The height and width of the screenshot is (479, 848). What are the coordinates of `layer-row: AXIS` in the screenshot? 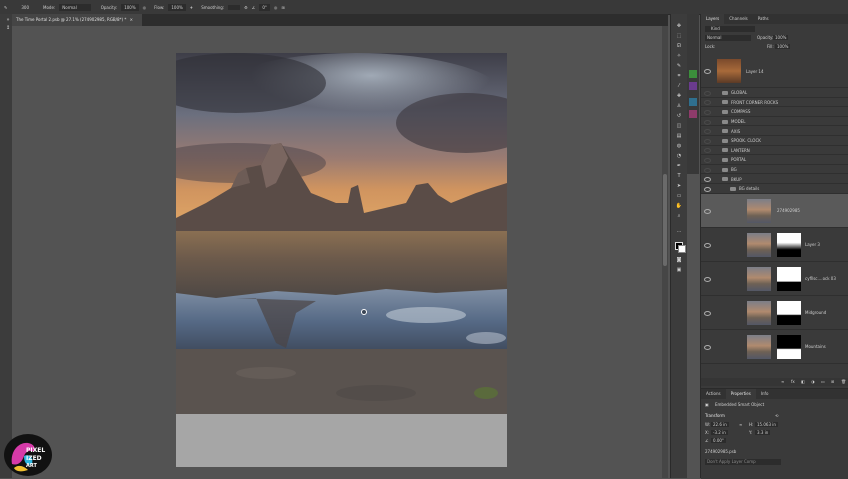 It's located at (774, 131).